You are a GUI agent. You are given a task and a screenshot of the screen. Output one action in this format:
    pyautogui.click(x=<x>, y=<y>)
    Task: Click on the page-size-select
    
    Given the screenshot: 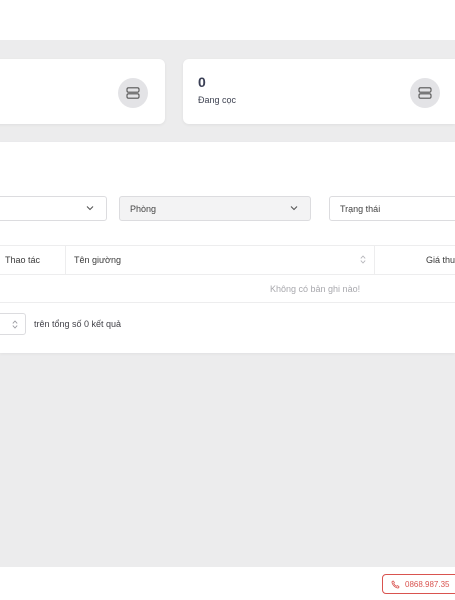 What is the action you would take?
    pyautogui.click(x=13, y=324)
    